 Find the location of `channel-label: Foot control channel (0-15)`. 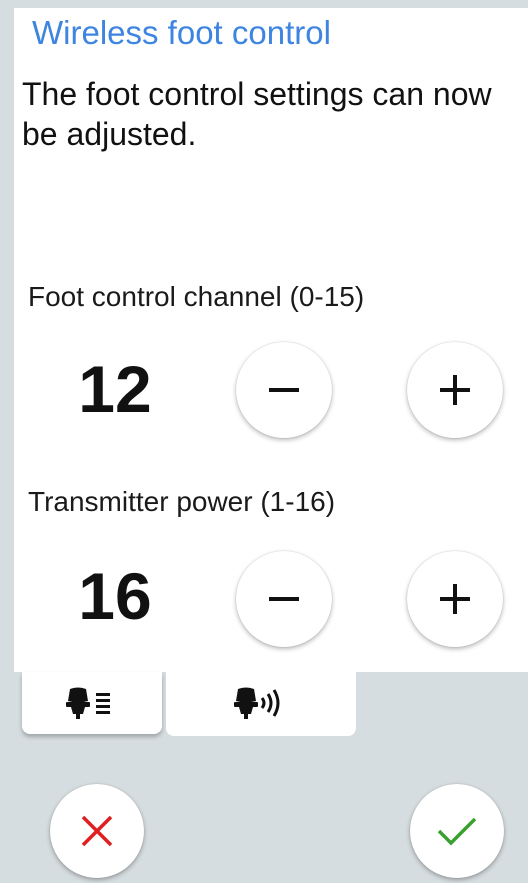

channel-label: Foot control channel (0-15) is located at coordinates (196, 296).